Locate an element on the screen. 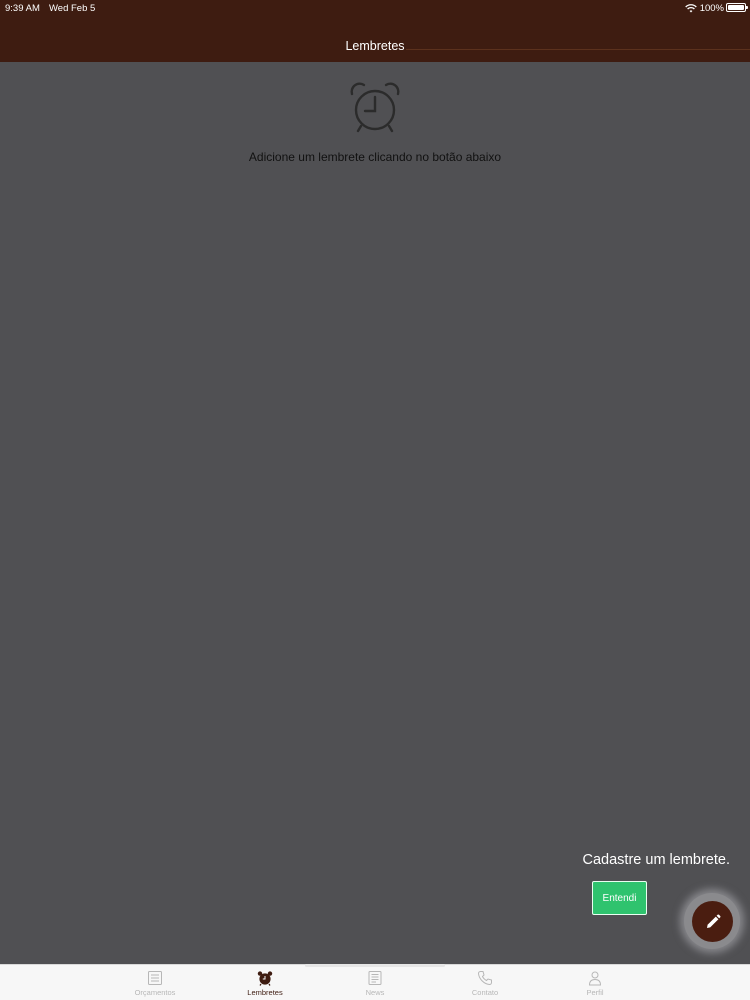 The width and height of the screenshot is (750, 1000). status-date: Wed Feb 5 is located at coordinates (72, 8).